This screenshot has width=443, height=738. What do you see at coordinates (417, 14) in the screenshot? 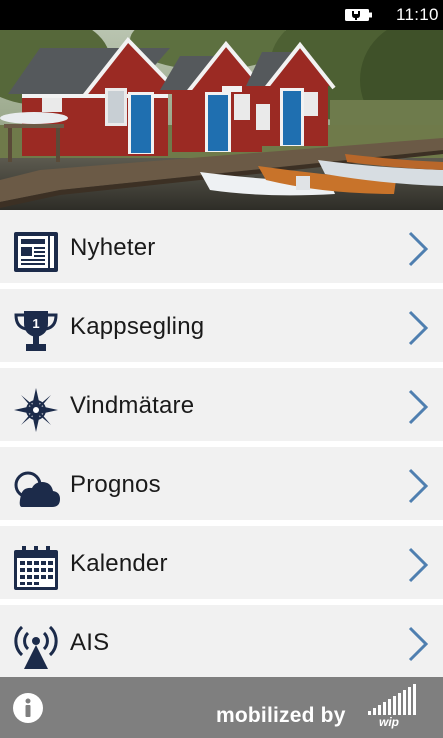
I see `clock: 11:10` at bounding box center [417, 14].